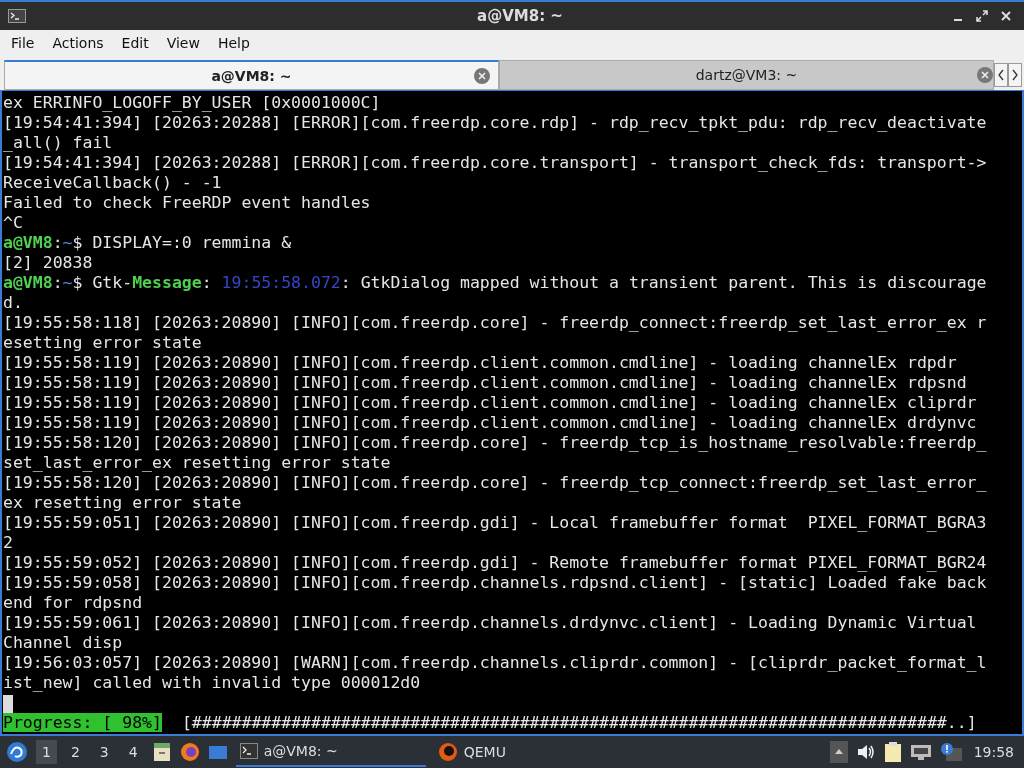 The height and width of the screenshot is (768, 1024). What do you see at coordinates (82, 722) in the screenshot?
I see `progress-label: Progress: [ 98%]` at bounding box center [82, 722].